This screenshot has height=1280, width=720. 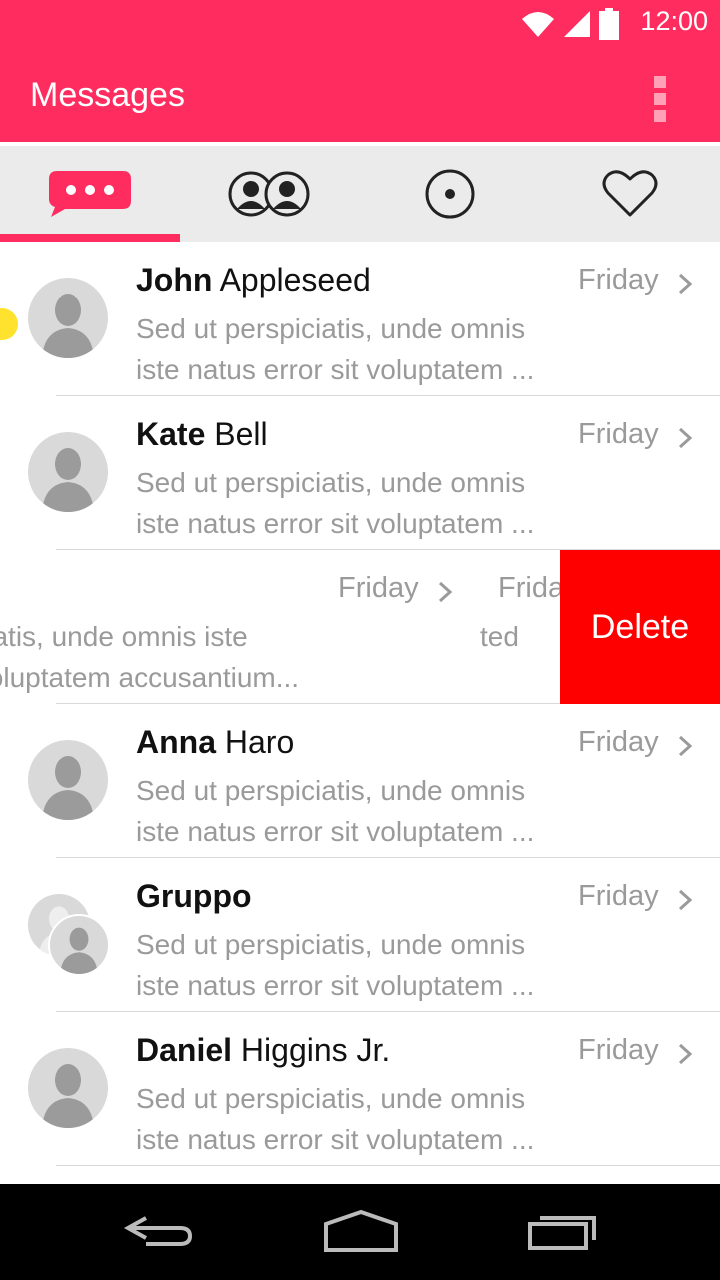 I want to click on signal-icon, so click(x=577, y=24).